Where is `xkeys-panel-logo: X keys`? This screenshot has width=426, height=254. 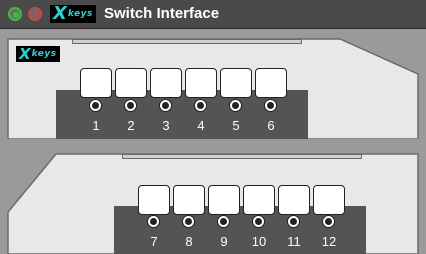
xkeys-panel-logo: X keys is located at coordinates (38, 54).